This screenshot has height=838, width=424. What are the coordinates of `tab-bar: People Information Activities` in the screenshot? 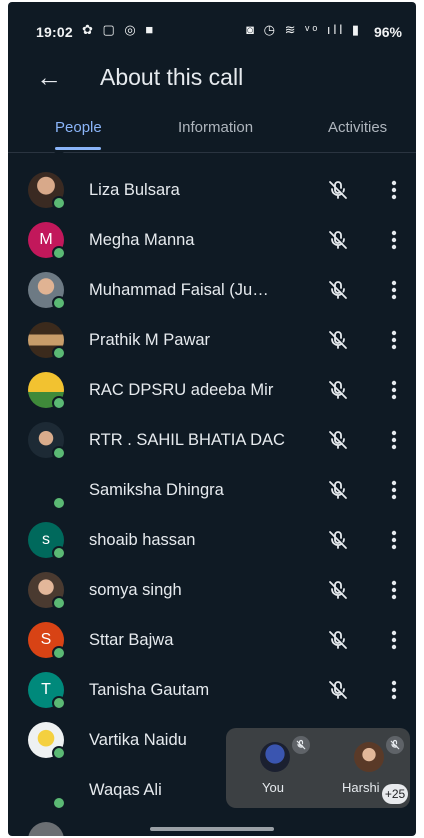 It's located at (212, 131).